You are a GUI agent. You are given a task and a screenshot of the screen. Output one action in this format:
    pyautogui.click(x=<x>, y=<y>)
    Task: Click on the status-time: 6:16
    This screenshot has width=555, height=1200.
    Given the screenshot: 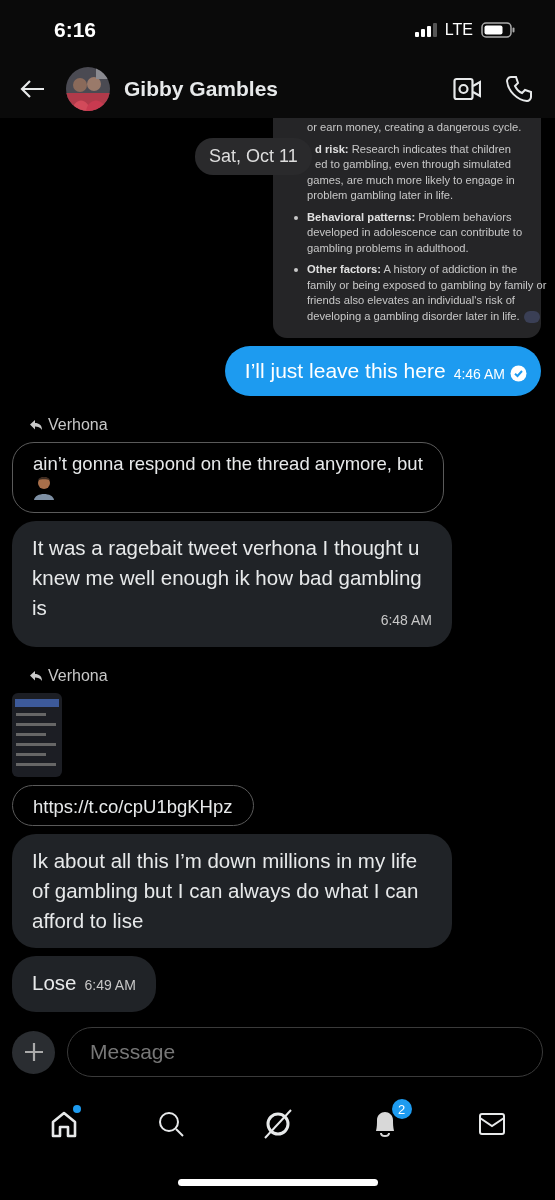 What is the action you would take?
    pyautogui.click(x=75, y=30)
    